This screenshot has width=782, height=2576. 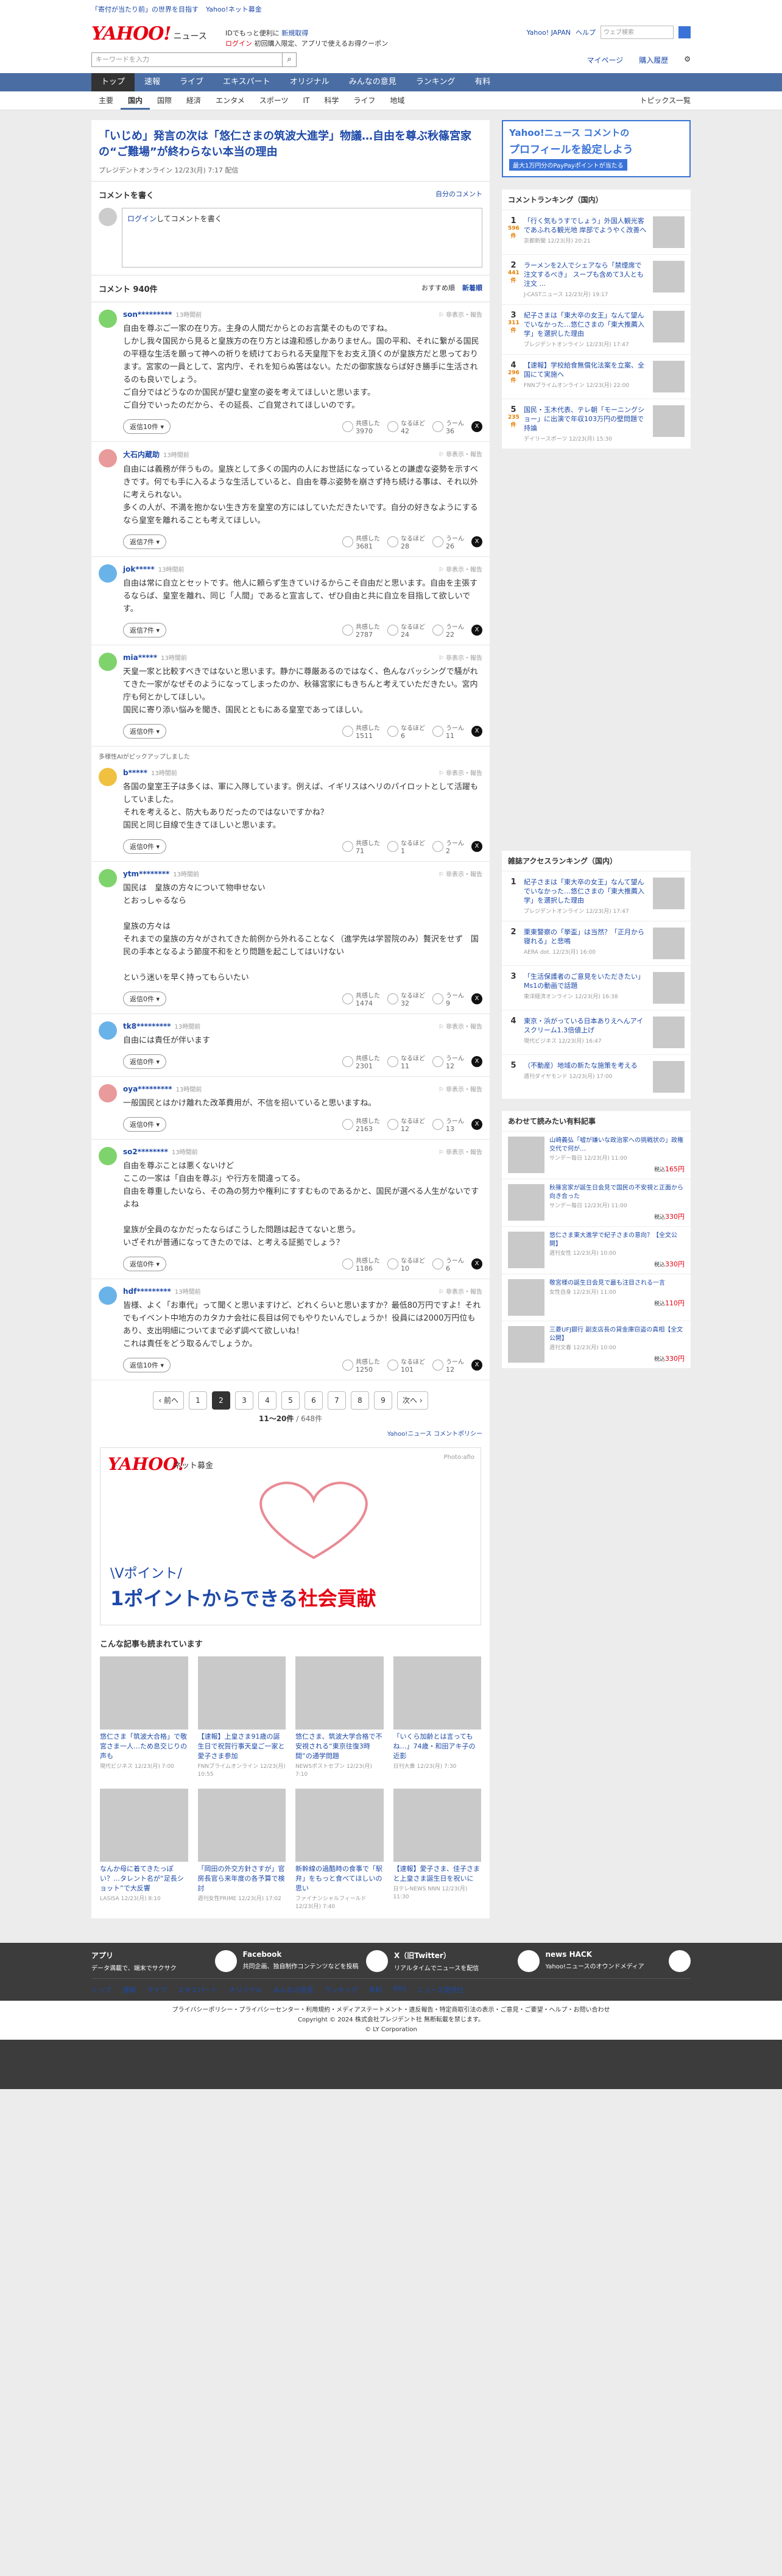 What do you see at coordinates (242, 1878) in the screenshot?
I see `related-title: 「岡田の外交方針さすが」官房長官ら来年度の各予算で検討` at bounding box center [242, 1878].